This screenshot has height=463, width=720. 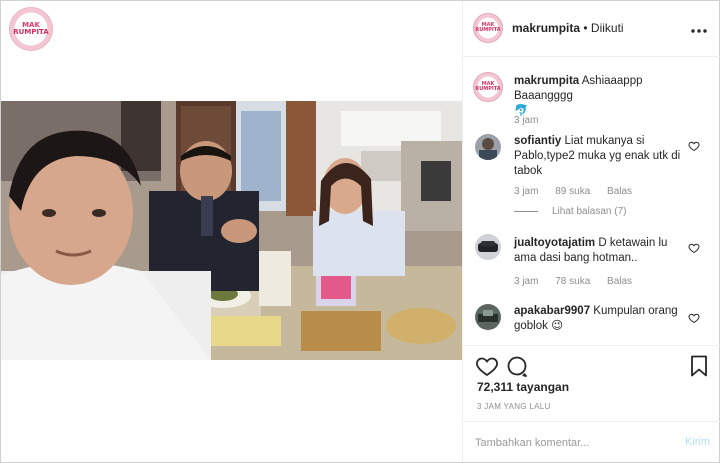 I want to click on post-header: MAK RUMPITA makrumpita • Diikuti, so click(x=591, y=29).